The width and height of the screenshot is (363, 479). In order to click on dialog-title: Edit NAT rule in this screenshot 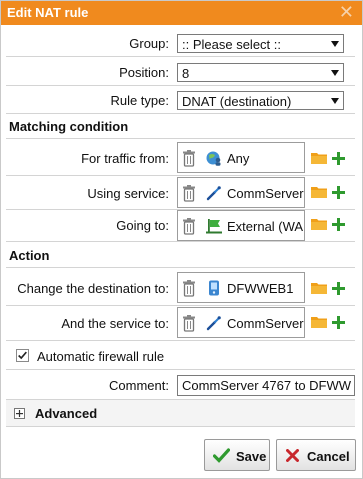, I will do `click(48, 12)`.